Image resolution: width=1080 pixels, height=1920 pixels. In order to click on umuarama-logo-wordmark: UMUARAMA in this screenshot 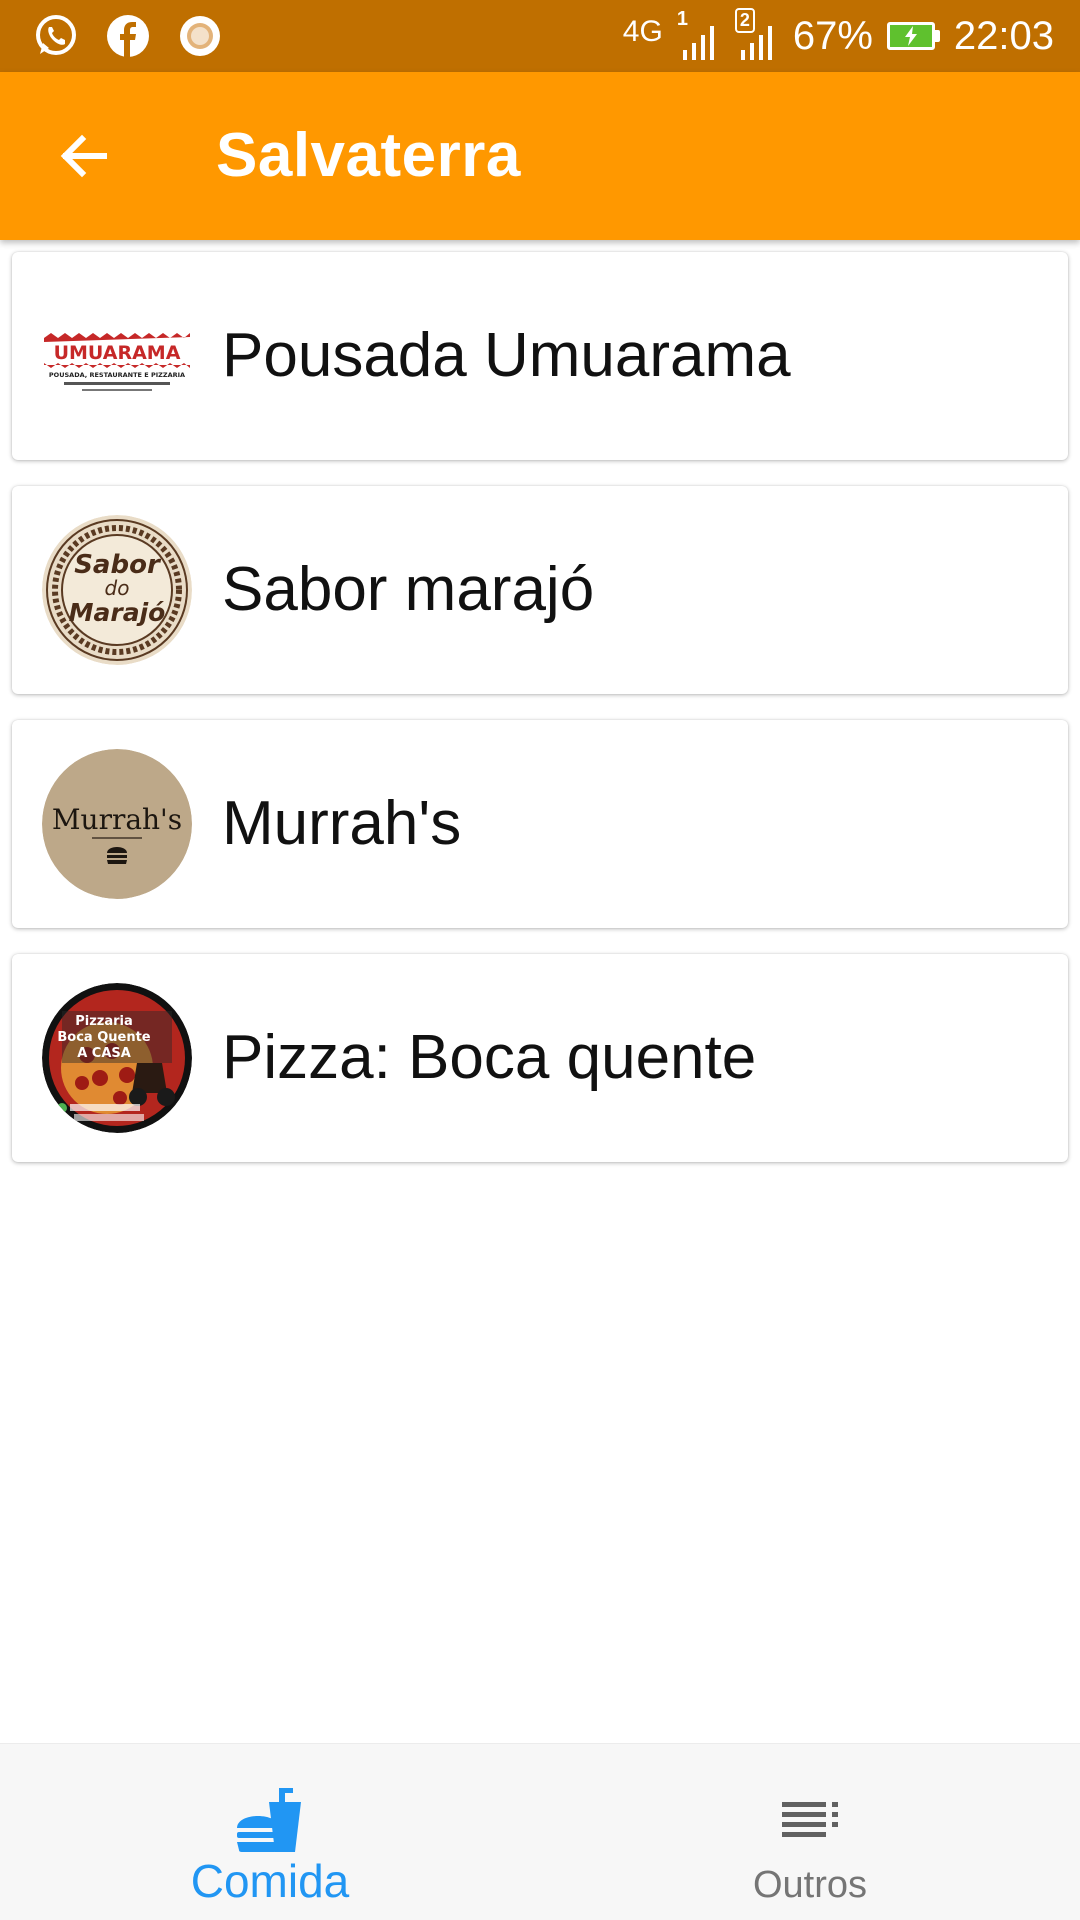, I will do `click(117, 353)`.